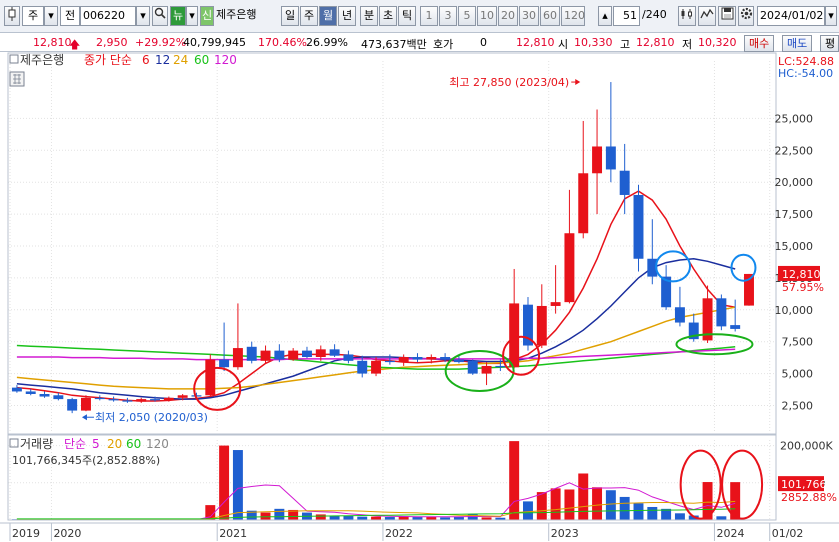  I want to click on interval-10-button: 10, so click(487, 16).